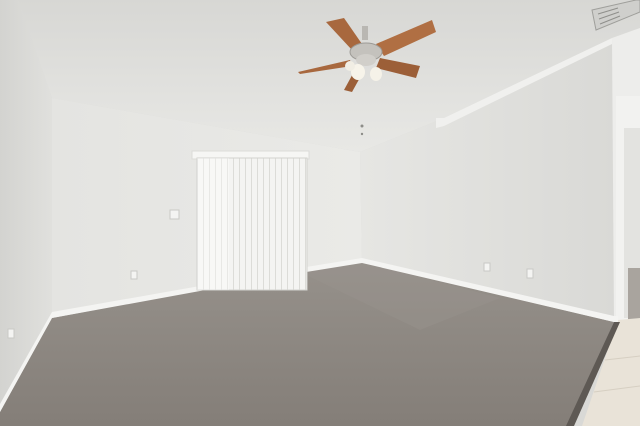 This screenshot has width=640, height=426. I want to click on outlet-left, so click(11, 333).